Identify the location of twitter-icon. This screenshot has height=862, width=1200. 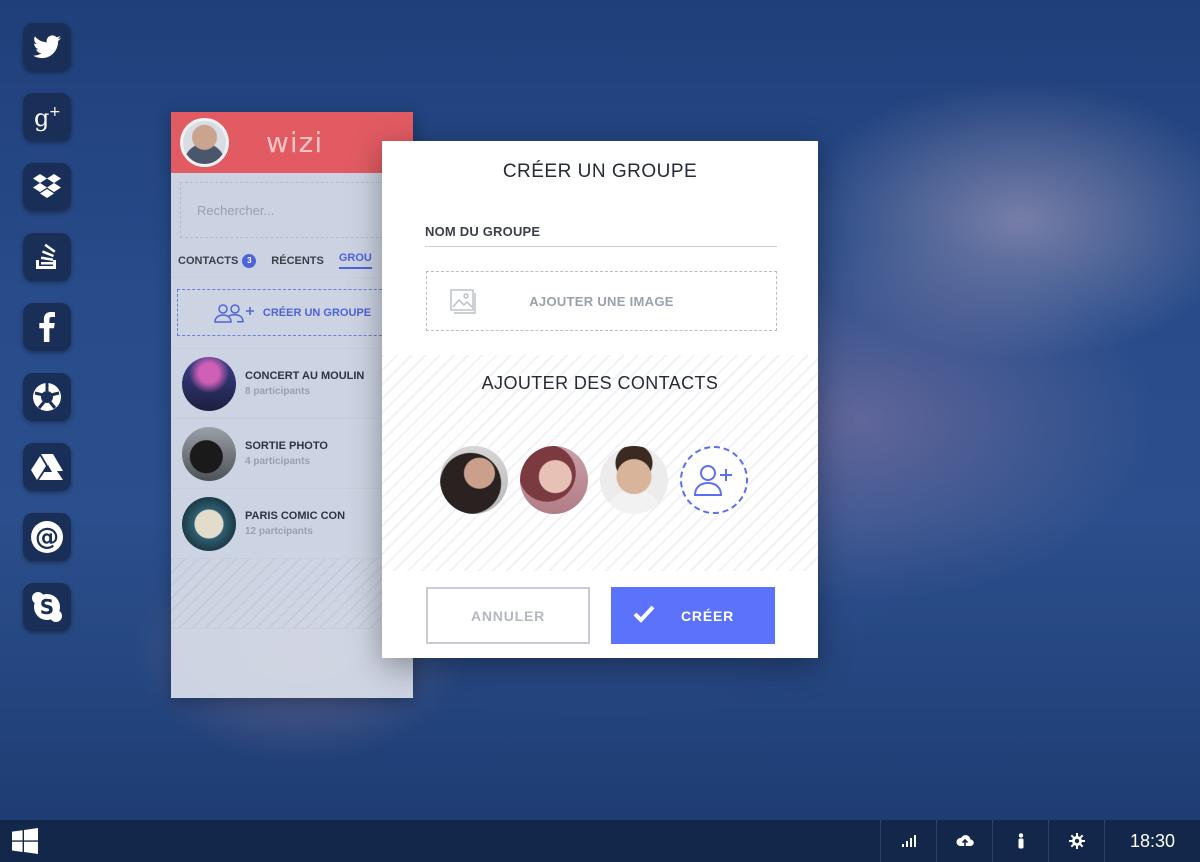
(47, 47).